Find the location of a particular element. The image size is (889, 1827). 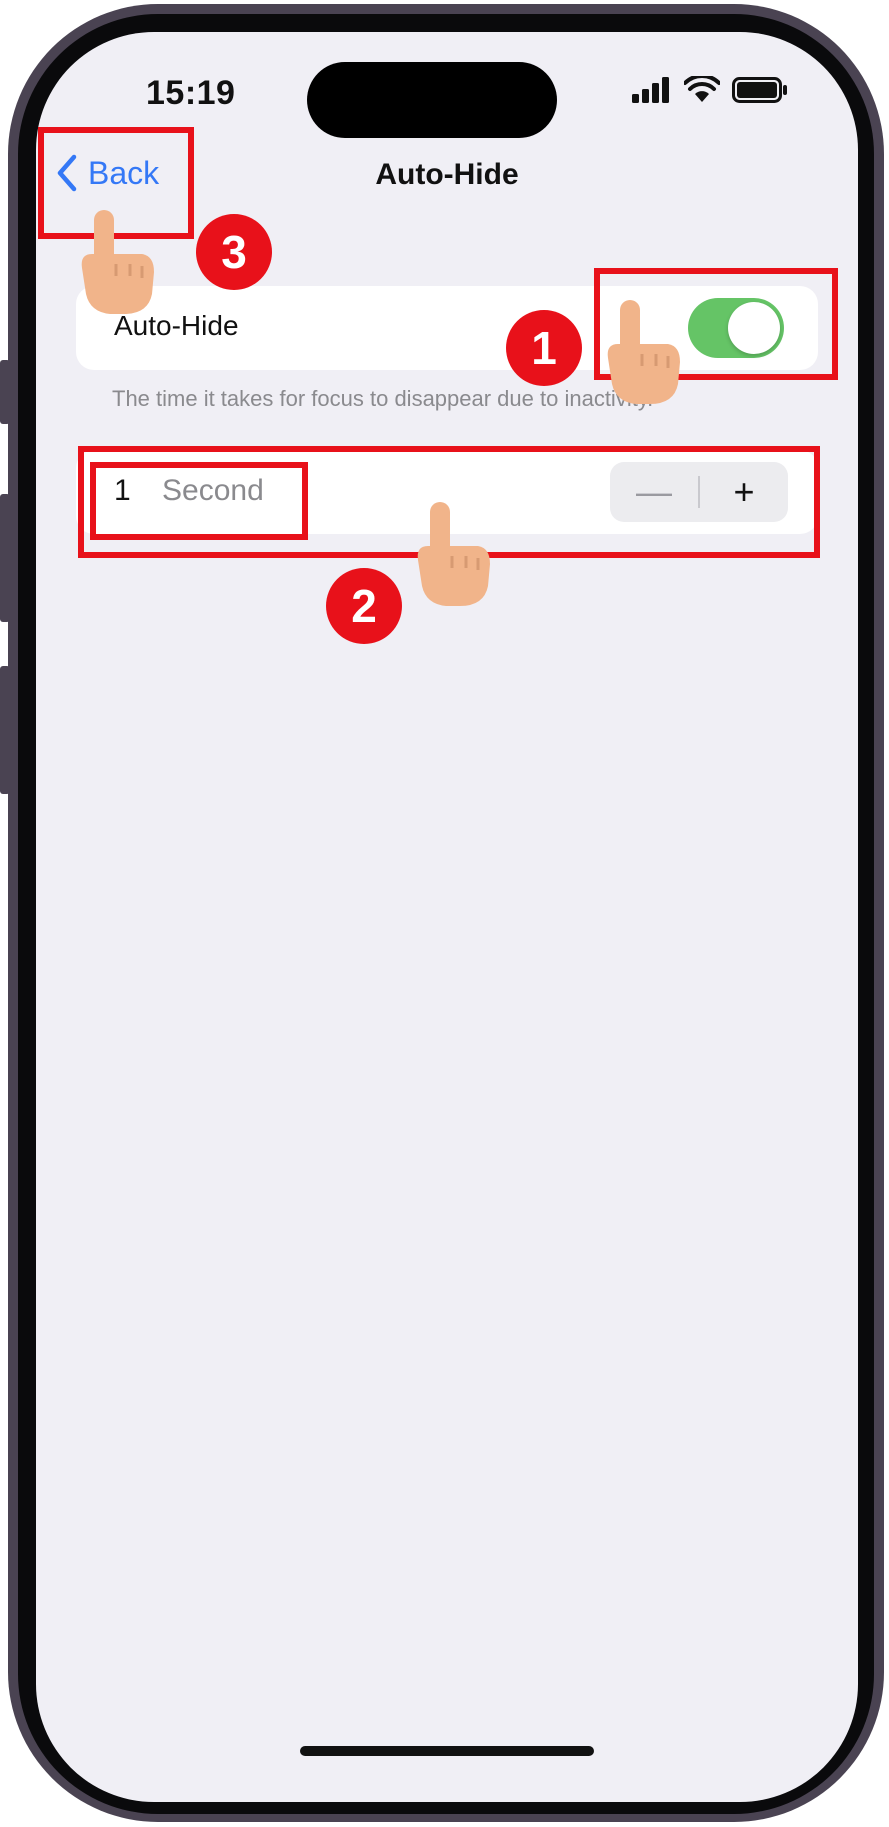

status-icons is located at coordinates (710, 90).